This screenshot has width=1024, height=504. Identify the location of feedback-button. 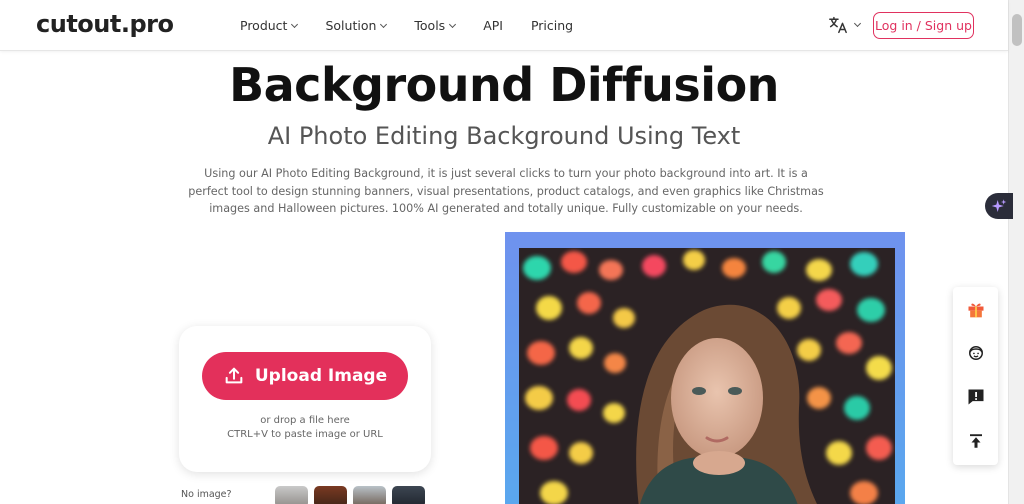
(976, 397).